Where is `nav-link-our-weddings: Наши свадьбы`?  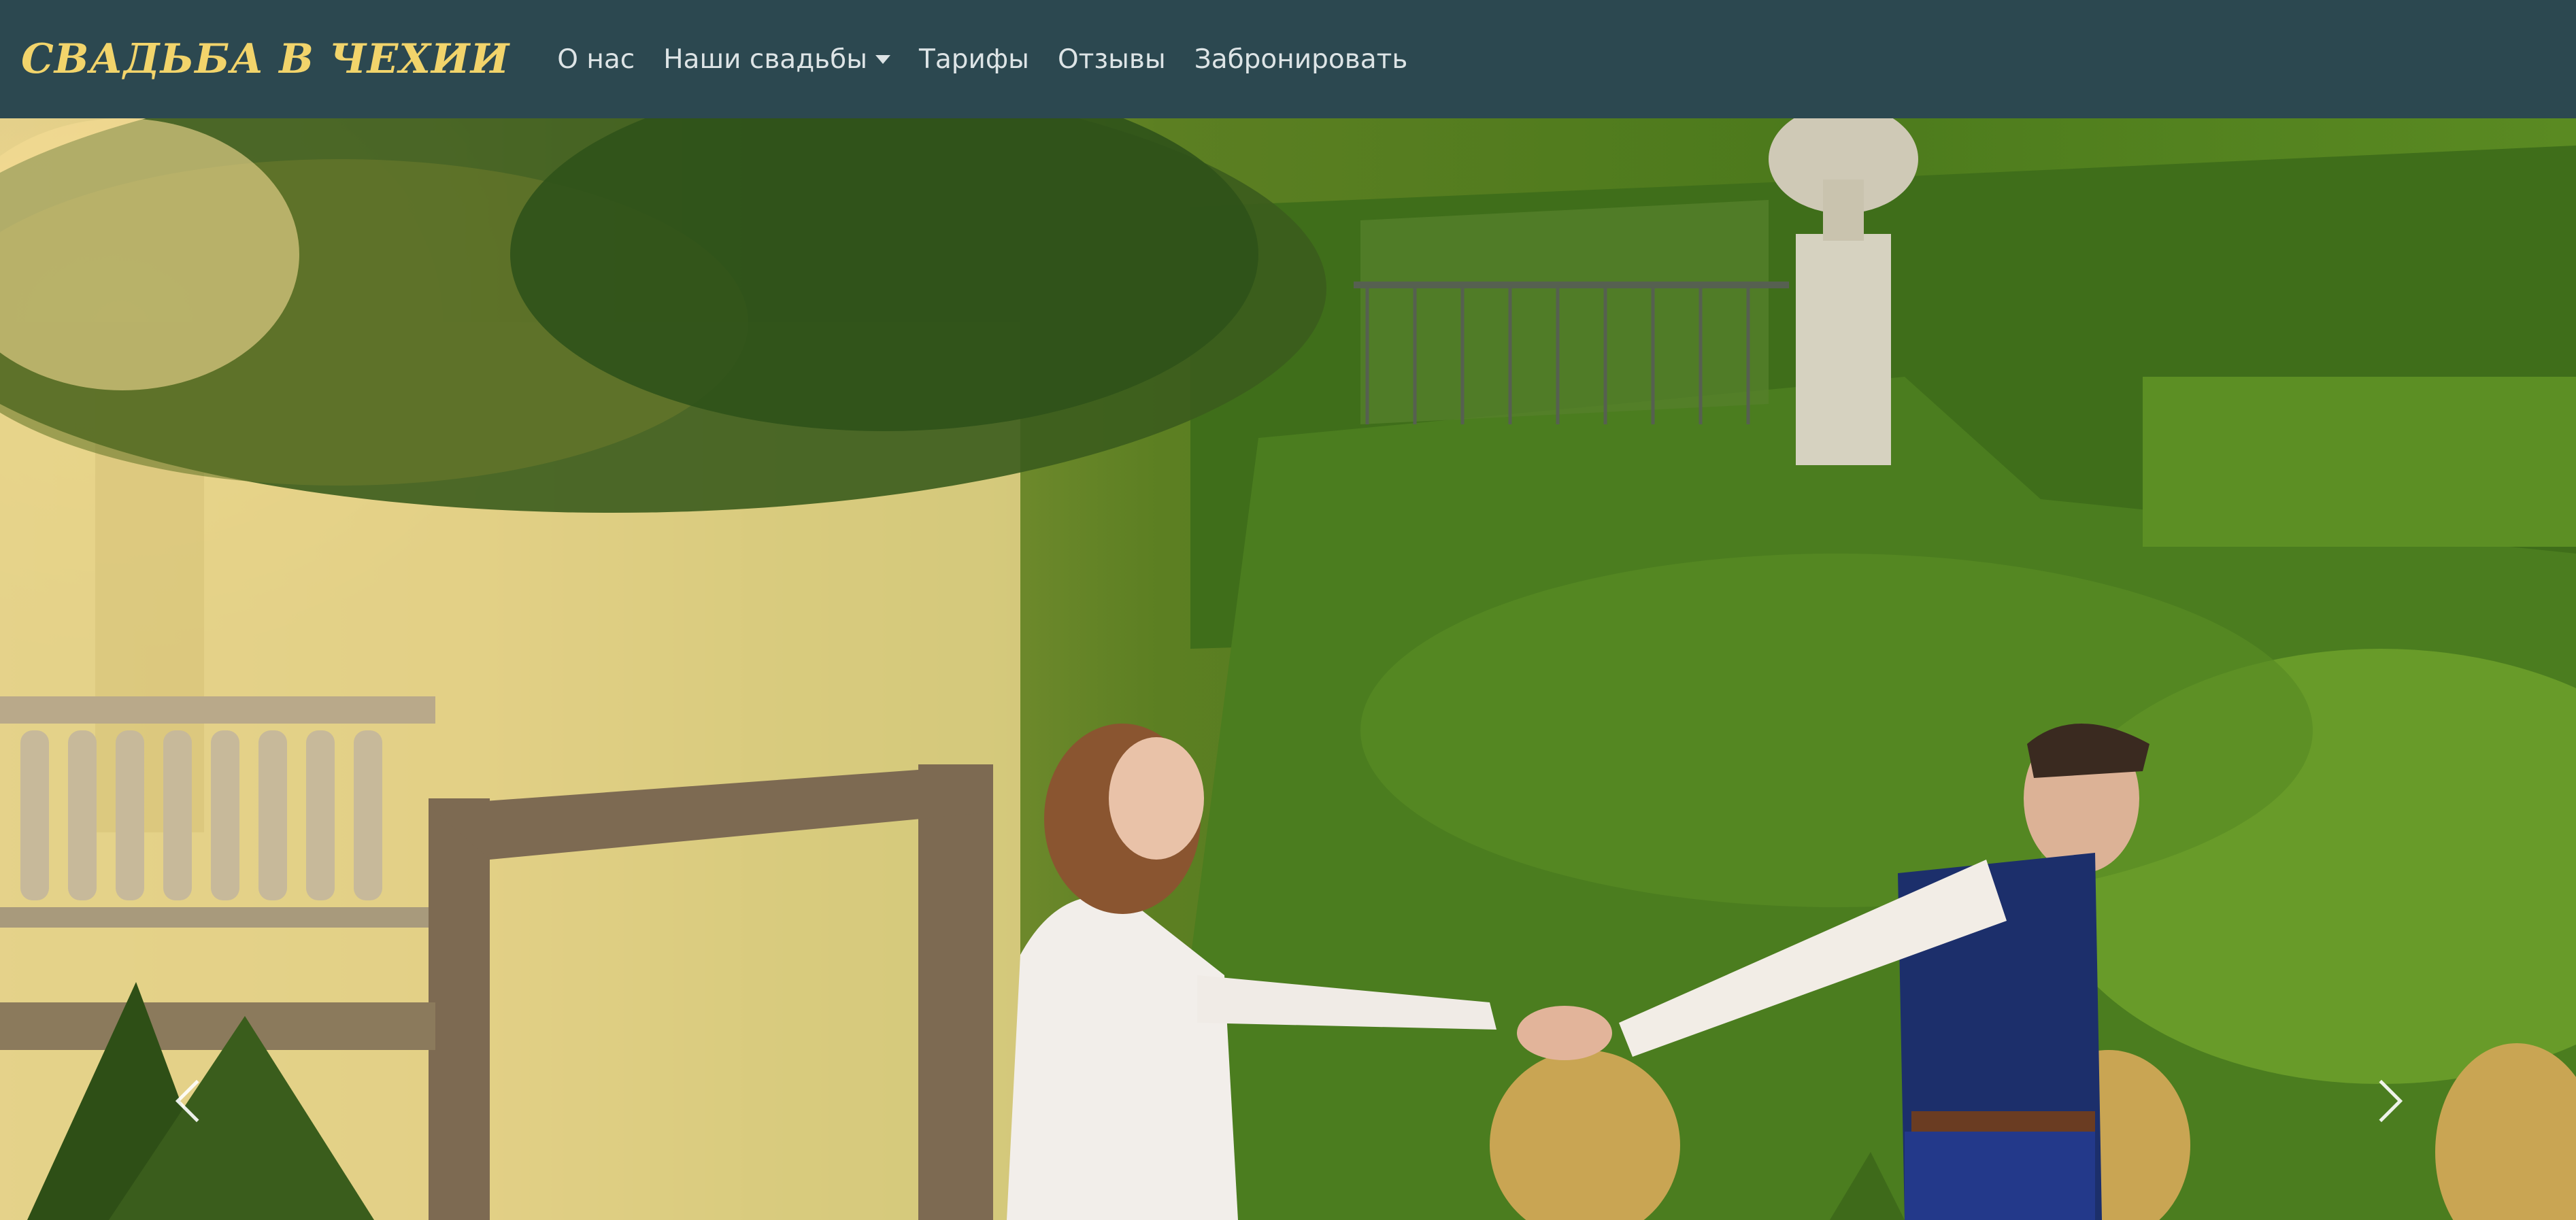
nav-link-our-weddings: Наши свадьбы is located at coordinates (776, 59).